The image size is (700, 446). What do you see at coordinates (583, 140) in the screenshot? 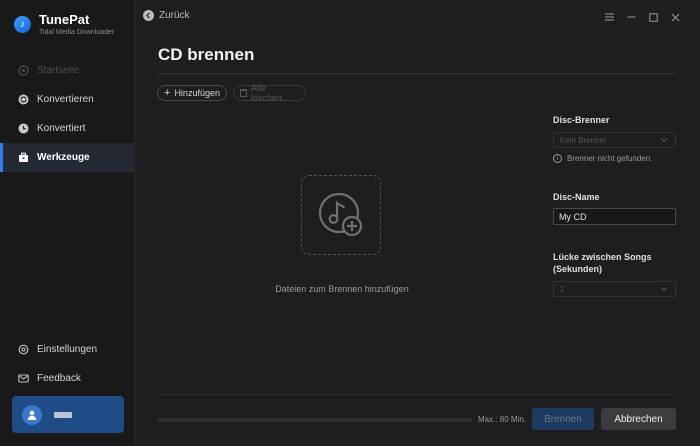
I see `disc-burner-value: Kein Brenner` at bounding box center [583, 140].